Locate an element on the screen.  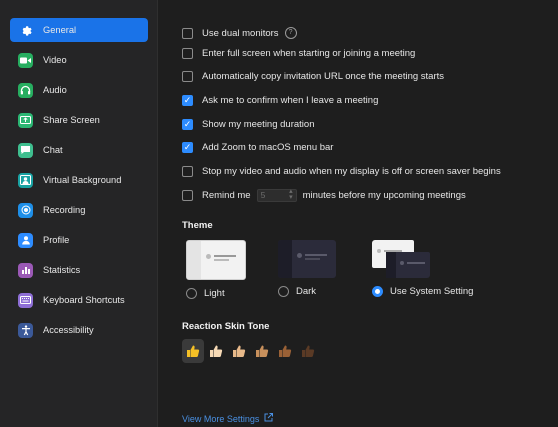
person-frame-icon is located at coordinates (25, 180).